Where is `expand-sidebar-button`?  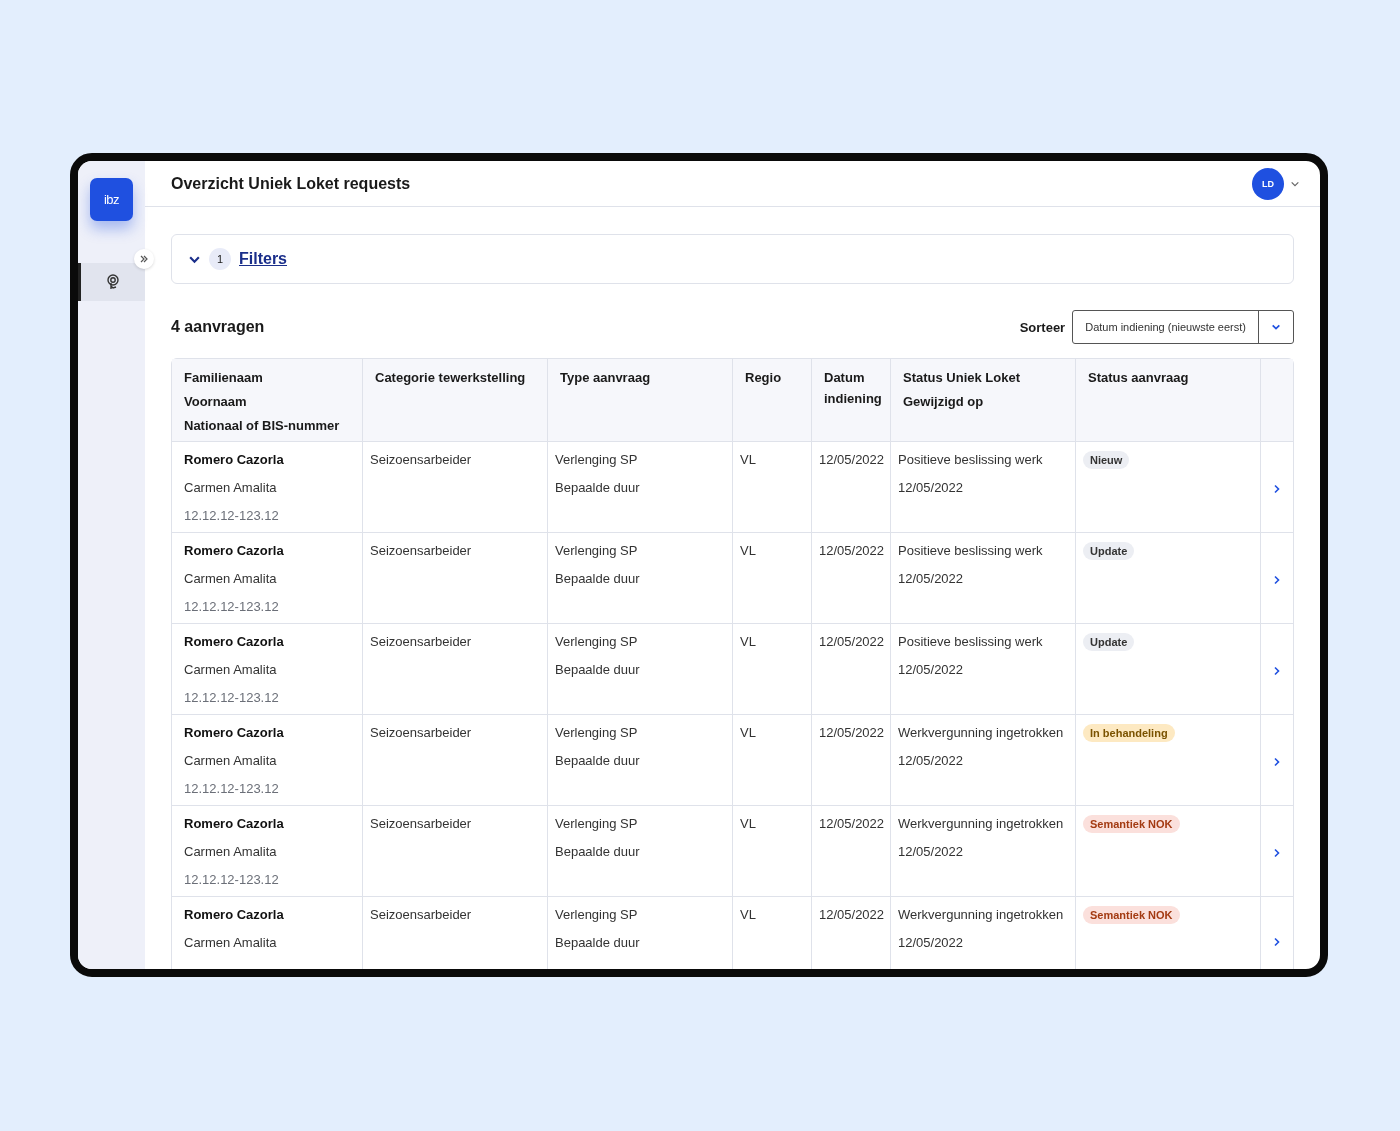
expand-sidebar-button is located at coordinates (144, 259).